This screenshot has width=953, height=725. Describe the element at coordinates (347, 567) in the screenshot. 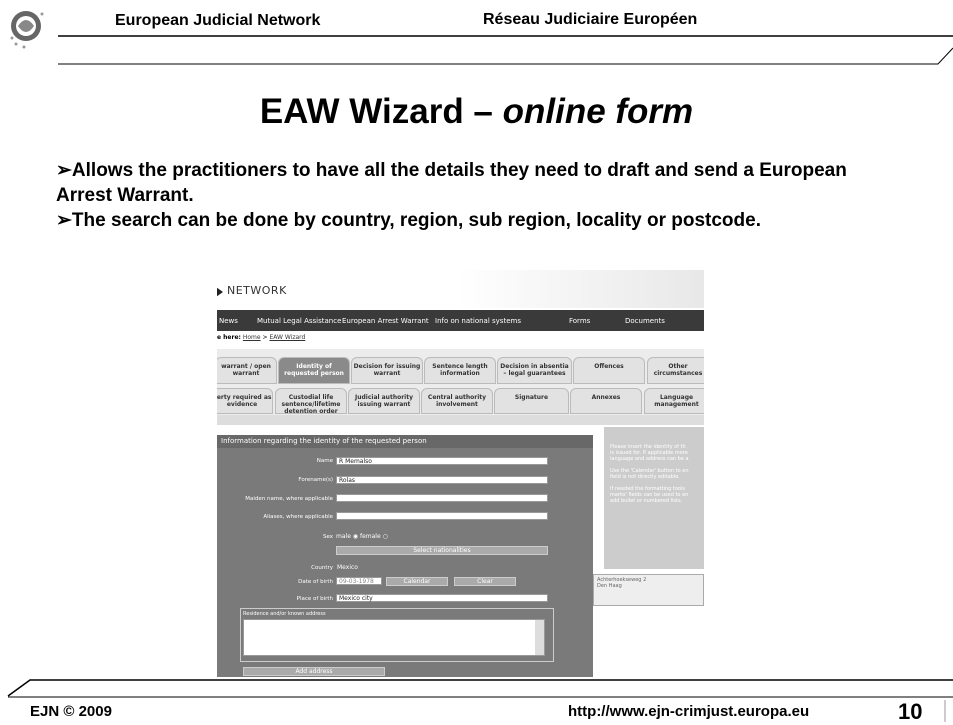

I see `country-value: Mexico` at that location.